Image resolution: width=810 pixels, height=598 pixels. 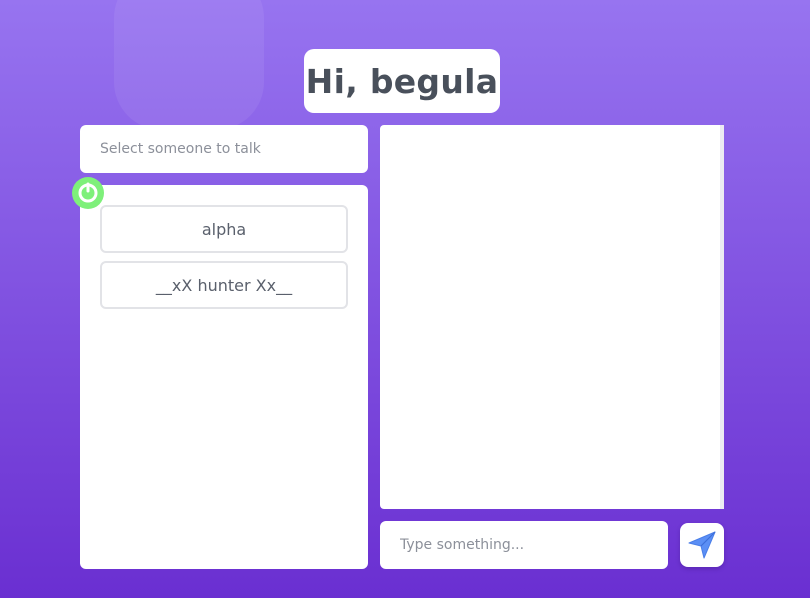 I want to click on page-title: Hi, begula, so click(x=402, y=81).